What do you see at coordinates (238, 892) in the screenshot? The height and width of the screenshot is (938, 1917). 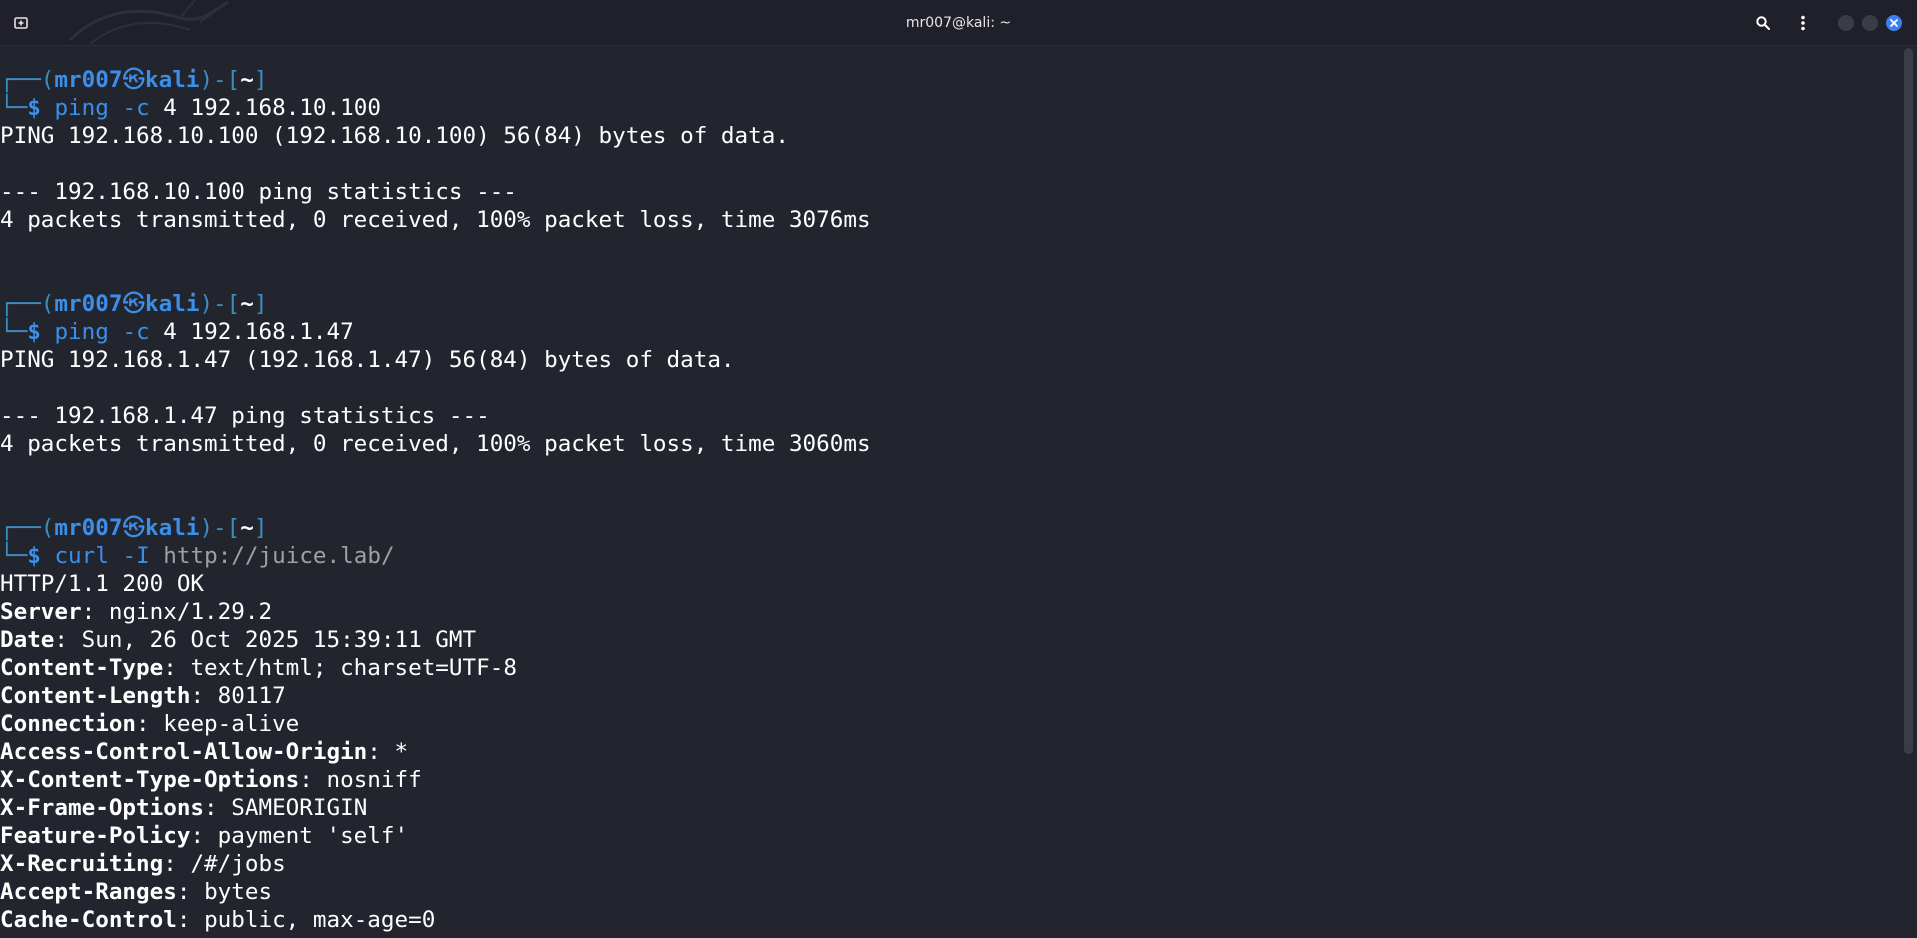 I see `http-header-value: bytes` at bounding box center [238, 892].